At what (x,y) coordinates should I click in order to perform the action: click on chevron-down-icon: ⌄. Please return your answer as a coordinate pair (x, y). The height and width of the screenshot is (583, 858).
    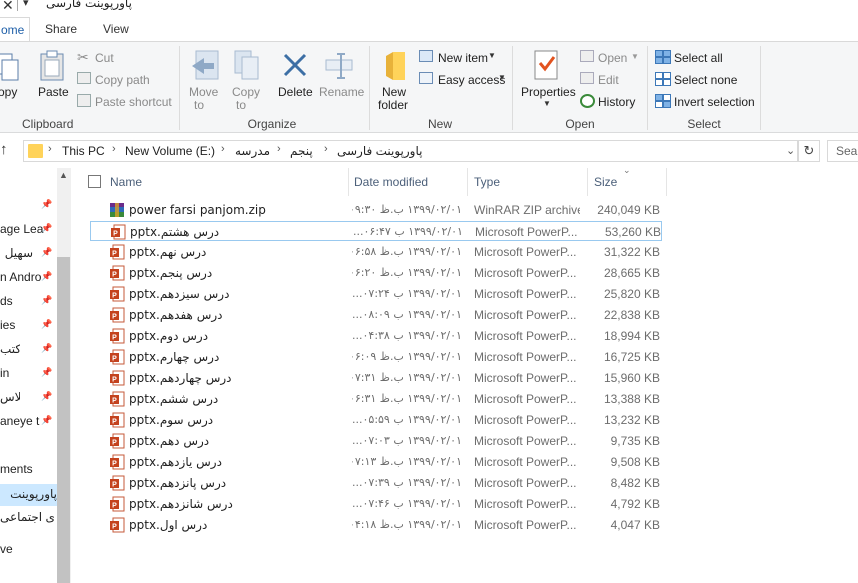
    Looking at the image, I should click on (790, 150).